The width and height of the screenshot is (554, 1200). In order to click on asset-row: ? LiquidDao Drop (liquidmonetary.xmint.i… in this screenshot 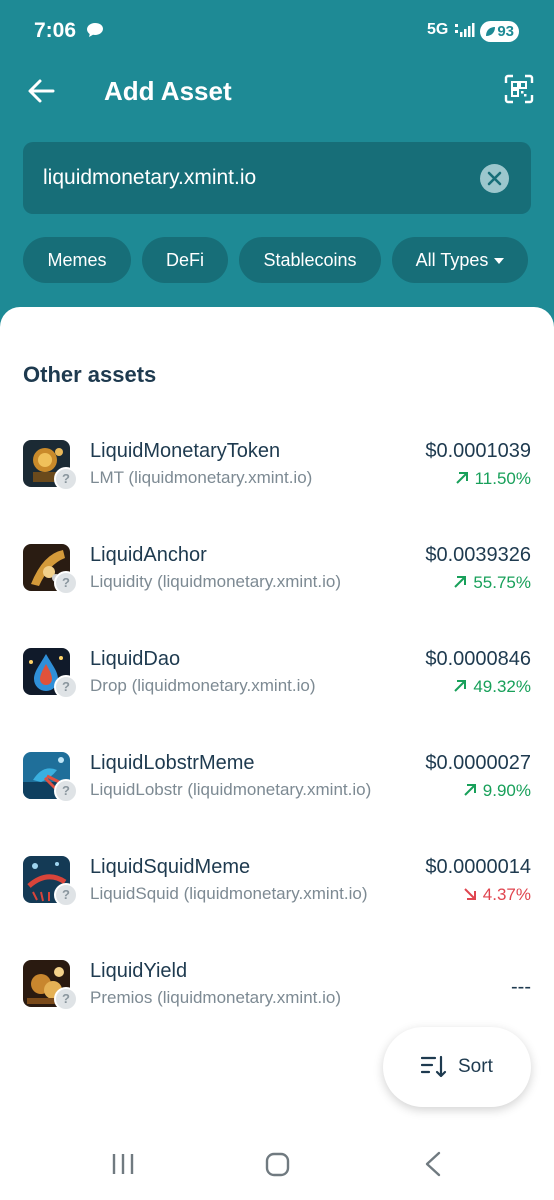, I will do `click(277, 693)`.